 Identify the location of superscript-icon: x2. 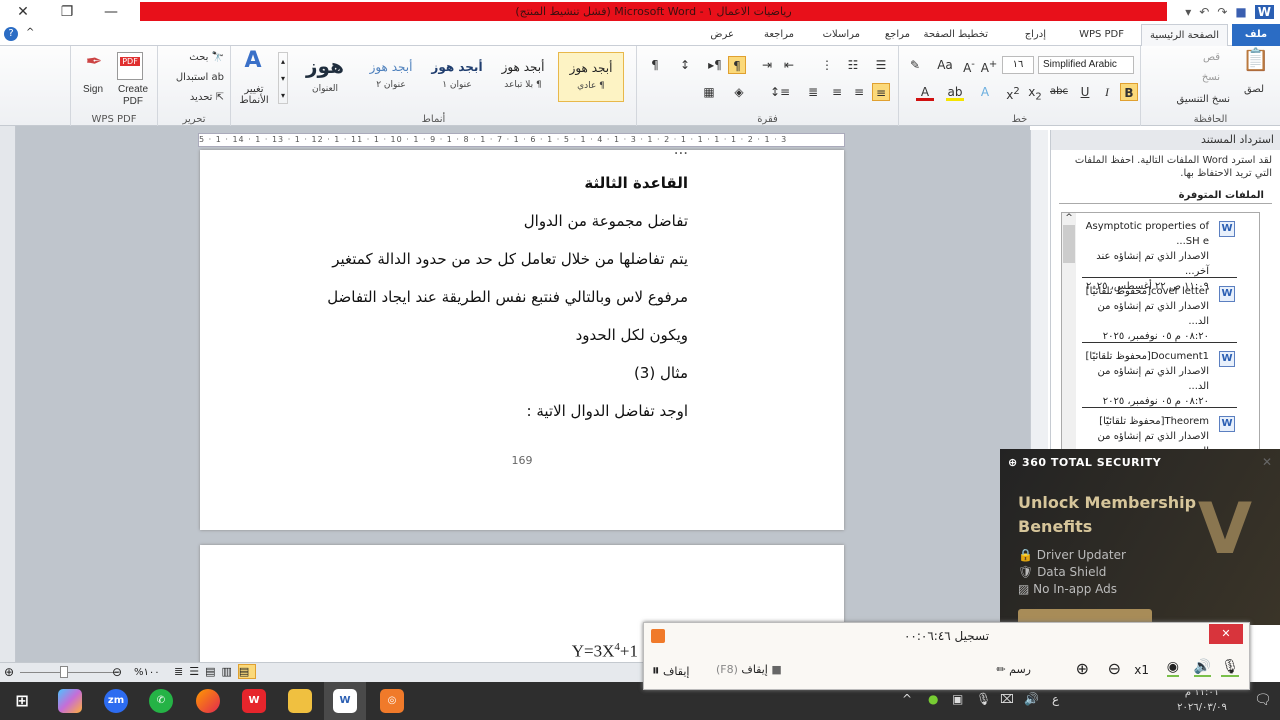
(1013, 92).